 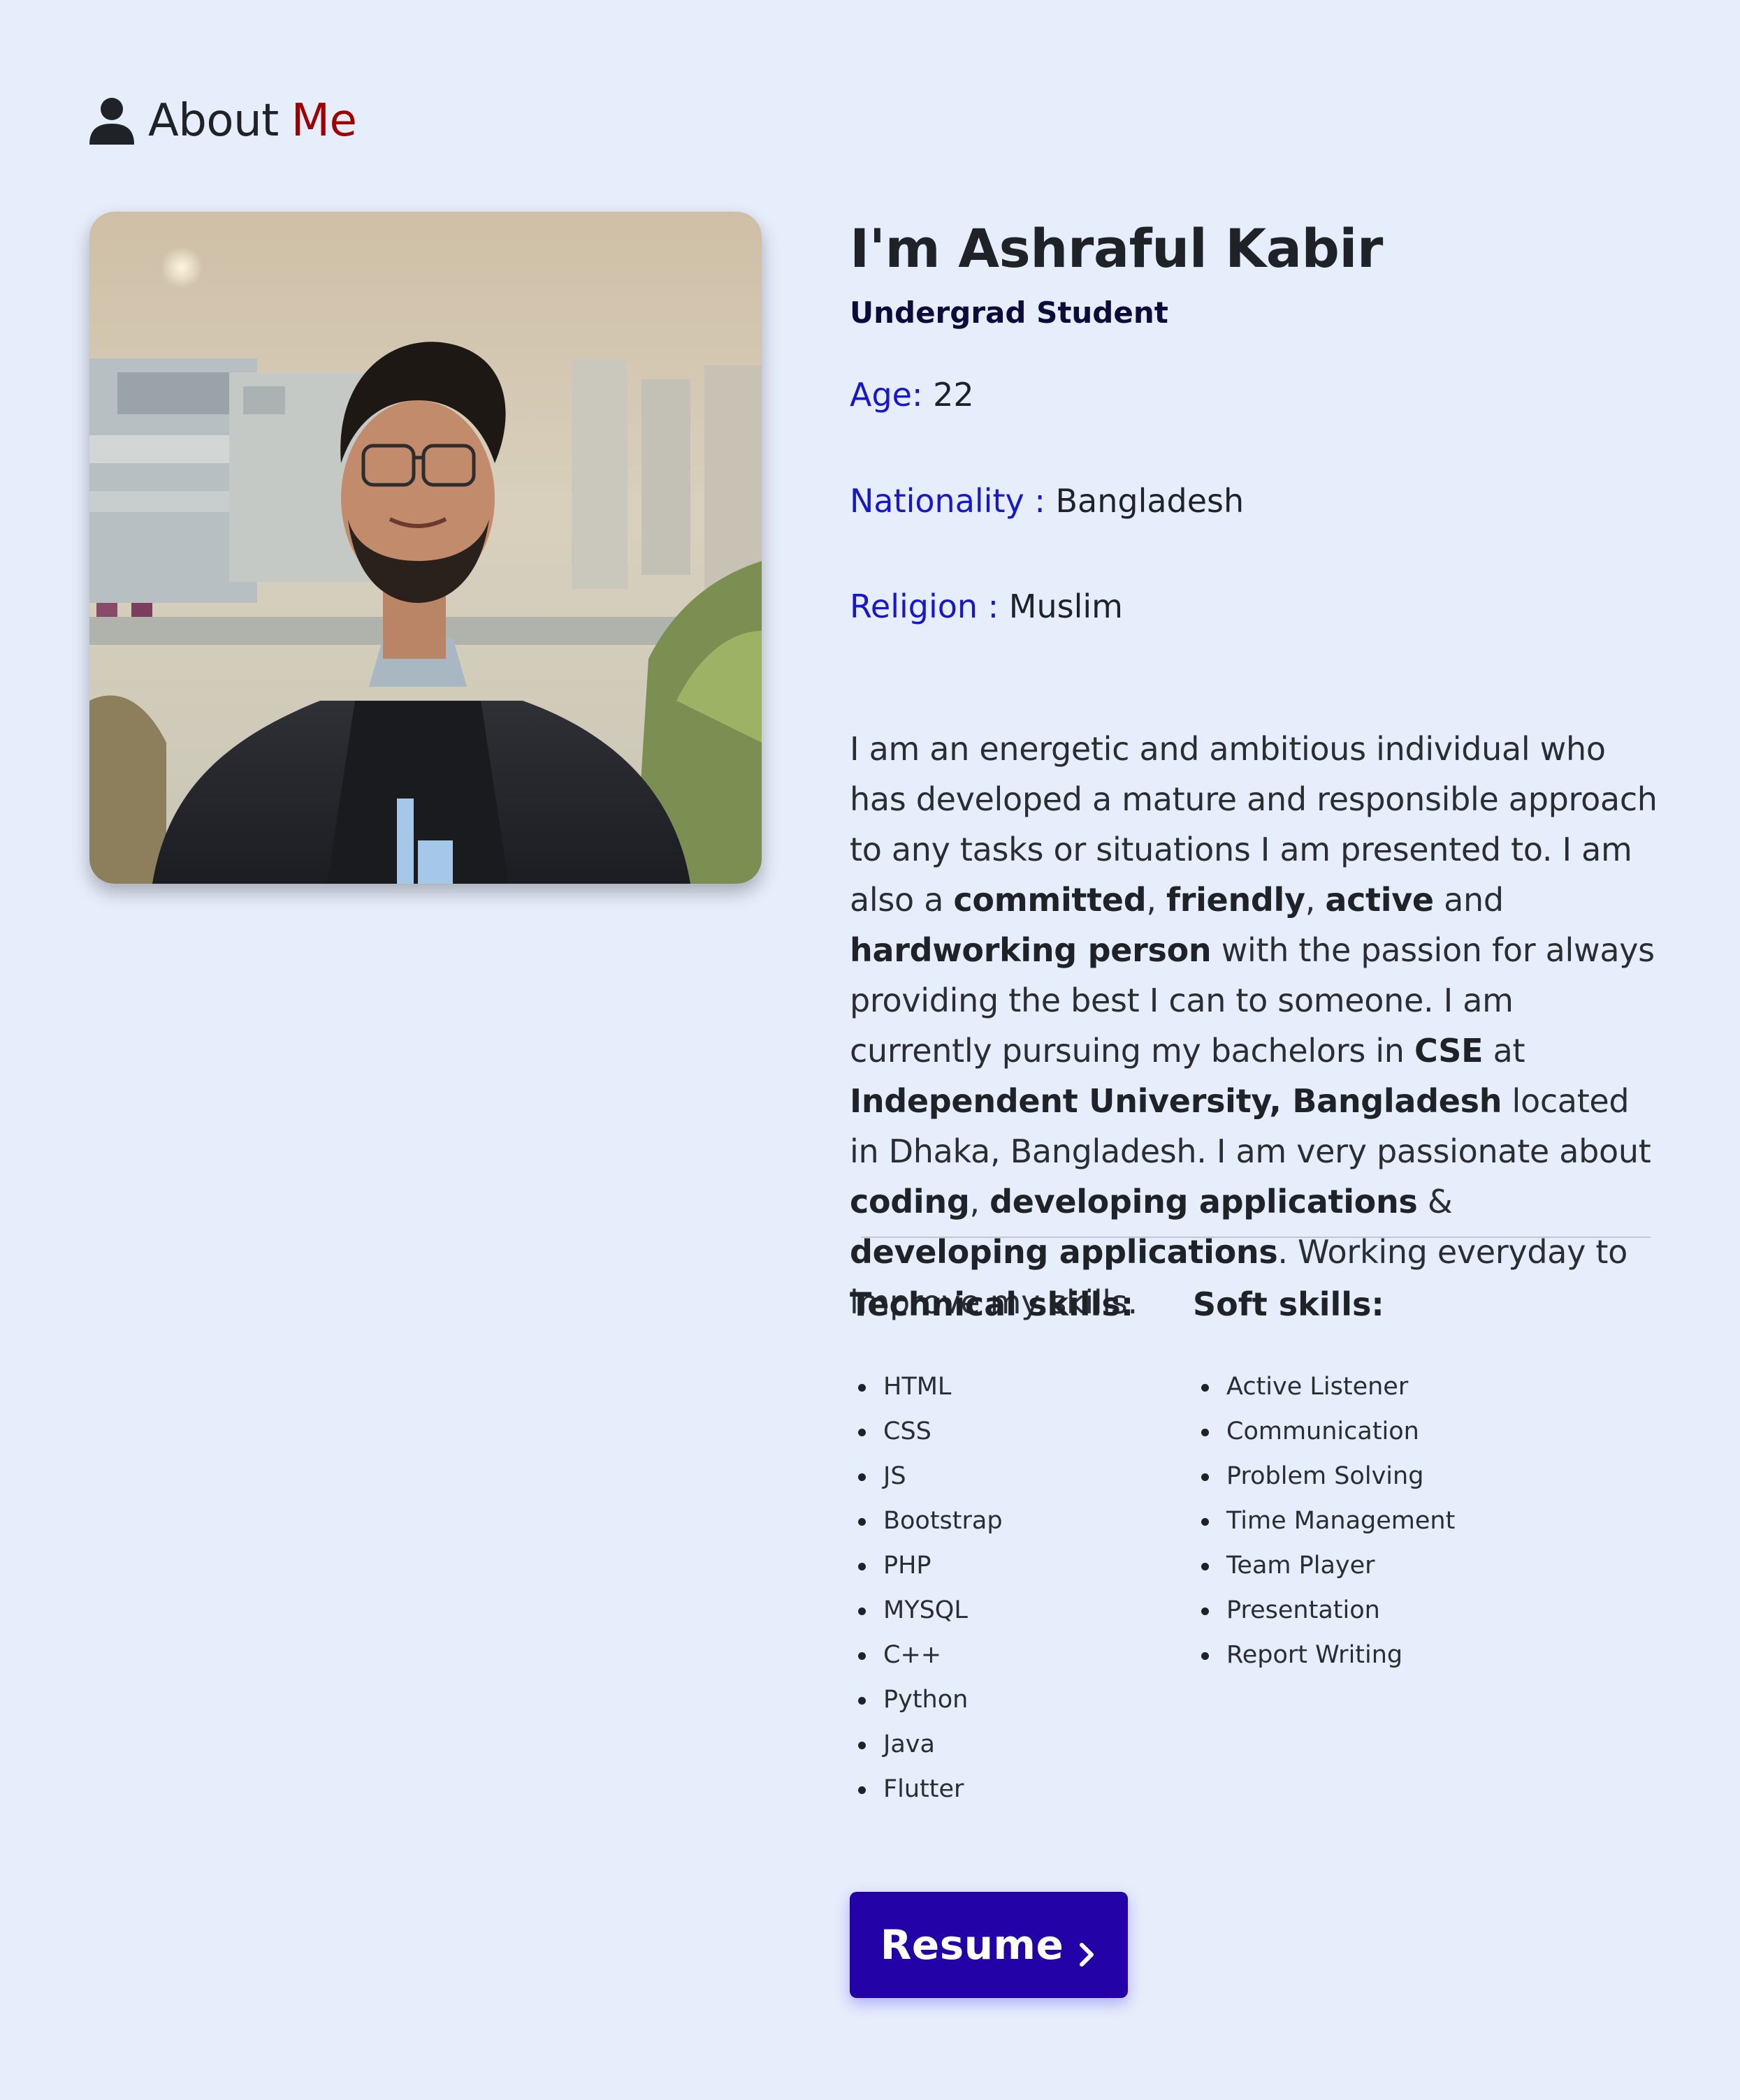 I want to click on list-item: Bootstrap, so click(x=992, y=1521).